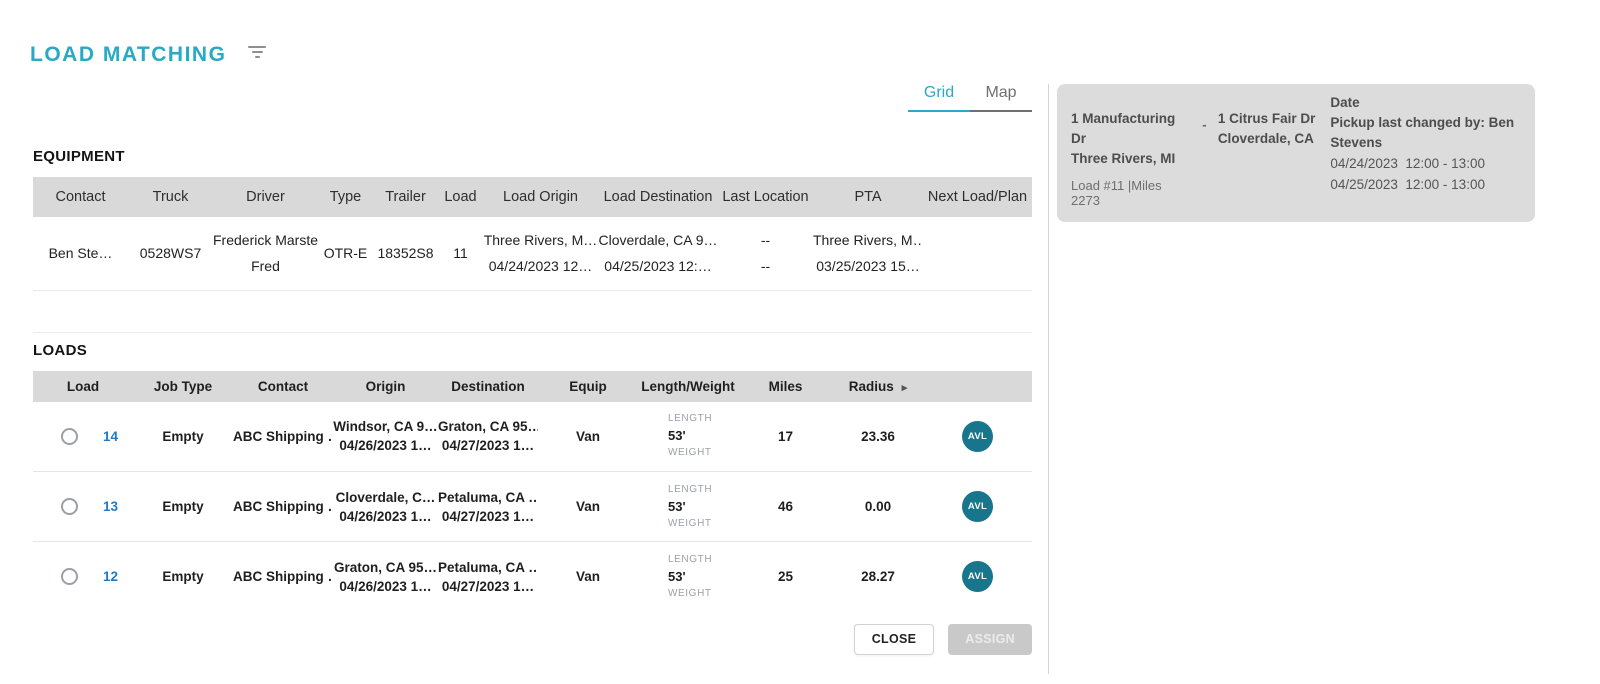 The image size is (1600, 684). I want to click on card-date-range-2: 04/25/2023 12:00 - 13:00, so click(1407, 184).